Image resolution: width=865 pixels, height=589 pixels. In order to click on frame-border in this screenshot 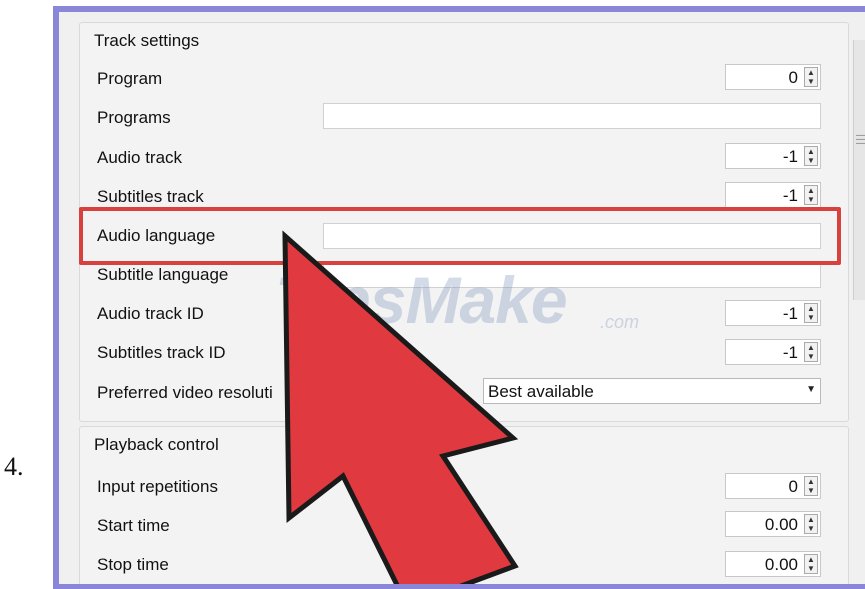, I will do `click(459, 586)`.